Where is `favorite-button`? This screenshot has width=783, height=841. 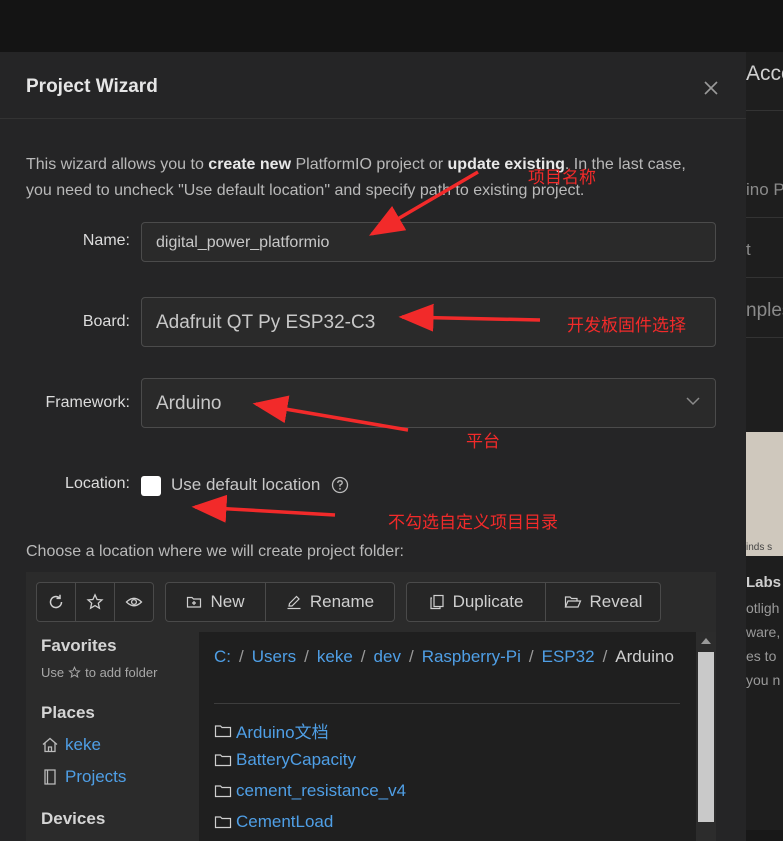
favorite-button is located at coordinates (95, 602).